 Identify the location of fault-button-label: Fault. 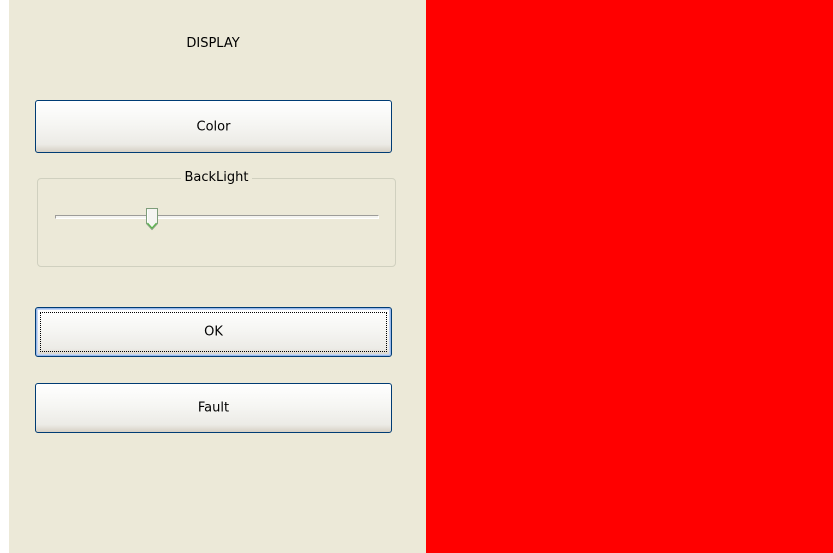
(213, 408).